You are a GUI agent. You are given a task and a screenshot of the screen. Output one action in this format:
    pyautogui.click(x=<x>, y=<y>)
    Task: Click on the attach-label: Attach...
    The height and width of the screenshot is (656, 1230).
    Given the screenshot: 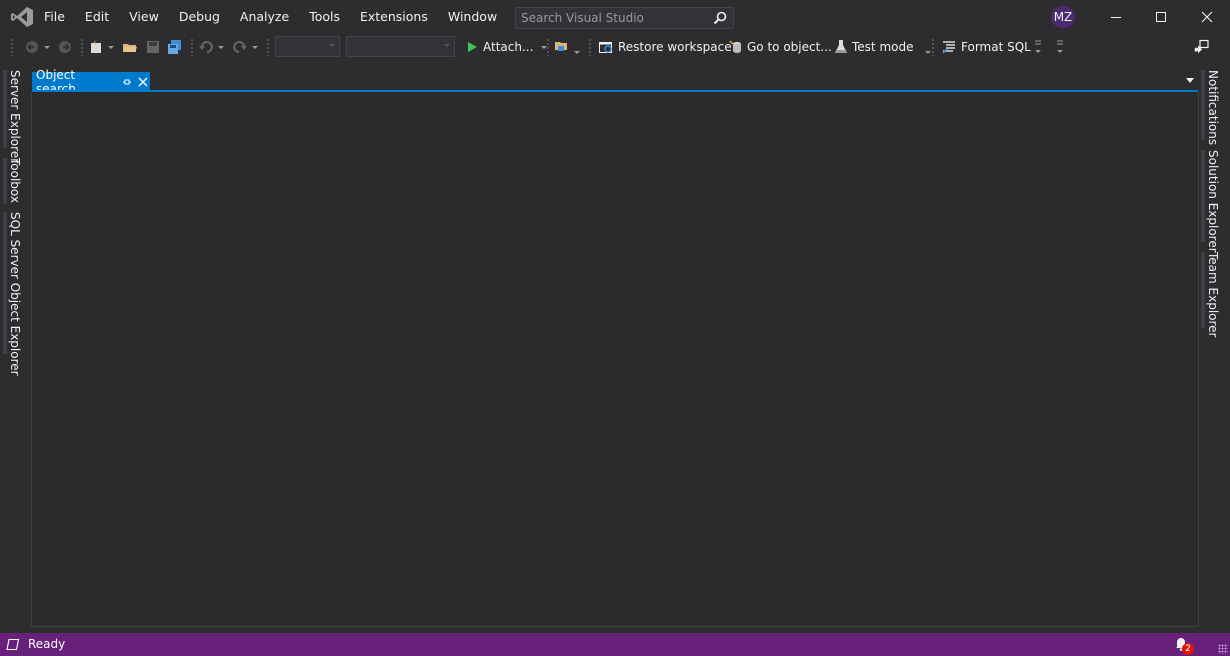 What is the action you would take?
    pyautogui.click(x=508, y=47)
    